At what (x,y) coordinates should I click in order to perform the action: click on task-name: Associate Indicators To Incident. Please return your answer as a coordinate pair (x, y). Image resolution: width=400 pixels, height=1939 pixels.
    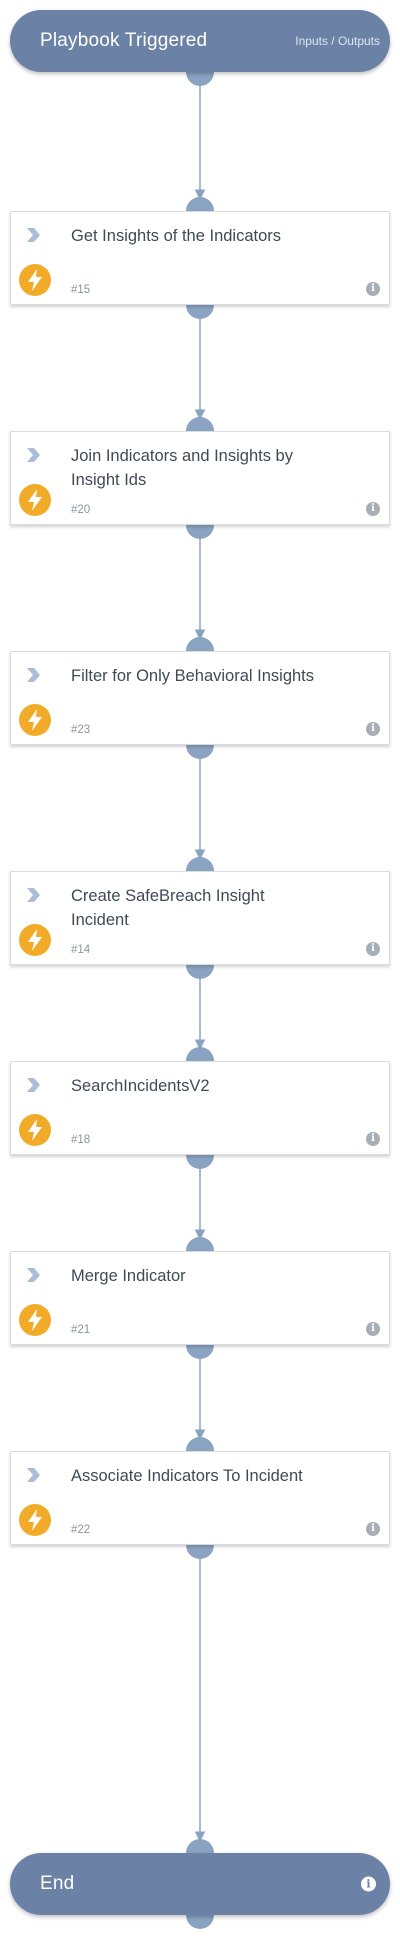
    Looking at the image, I should click on (187, 1476).